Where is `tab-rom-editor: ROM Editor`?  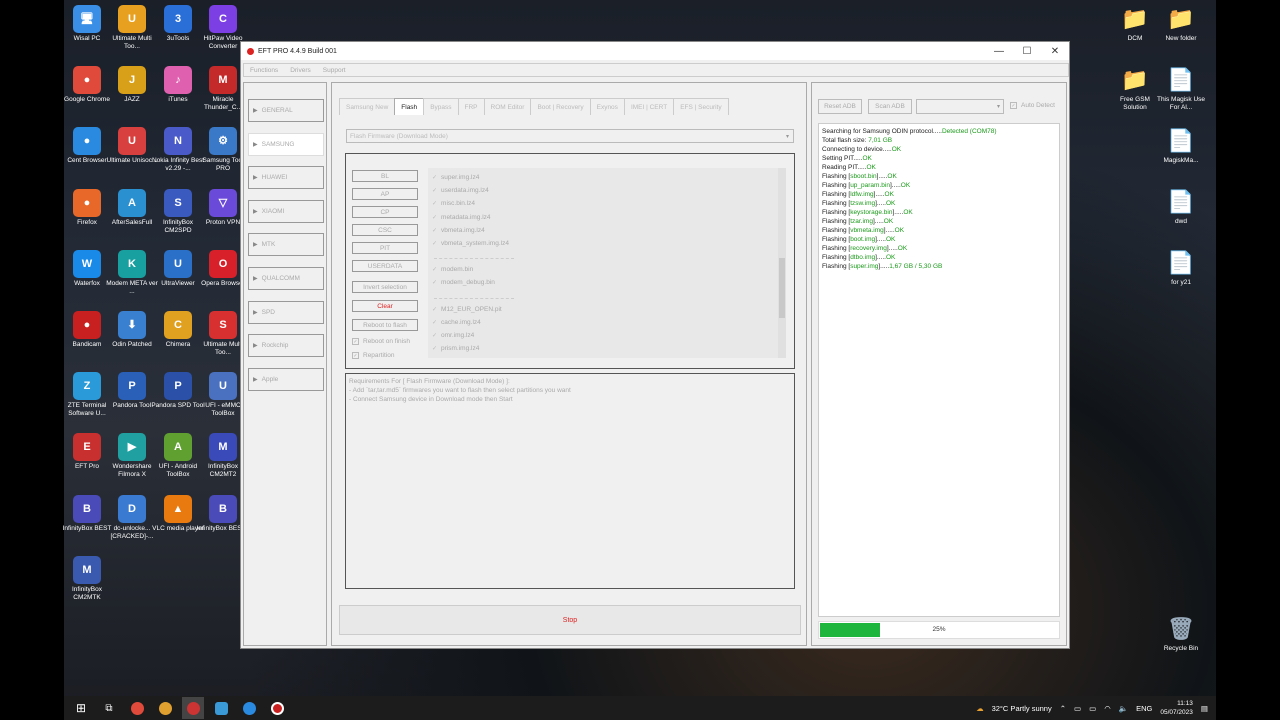 tab-rom-editor: ROM Editor is located at coordinates (507, 106).